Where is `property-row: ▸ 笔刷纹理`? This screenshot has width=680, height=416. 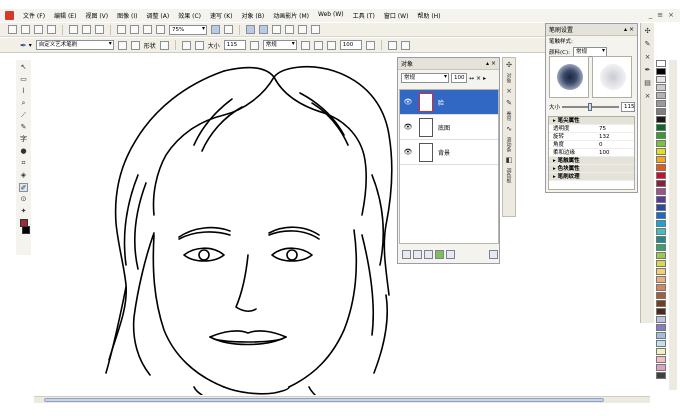 property-row: ▸ 笔刷纹理 is located at coordinates (591, 177).